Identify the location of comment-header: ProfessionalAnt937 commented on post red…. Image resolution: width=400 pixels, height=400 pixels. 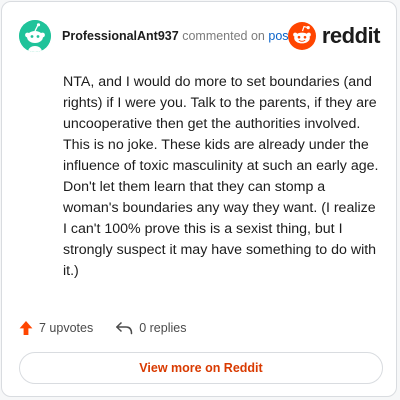
(200, 36).